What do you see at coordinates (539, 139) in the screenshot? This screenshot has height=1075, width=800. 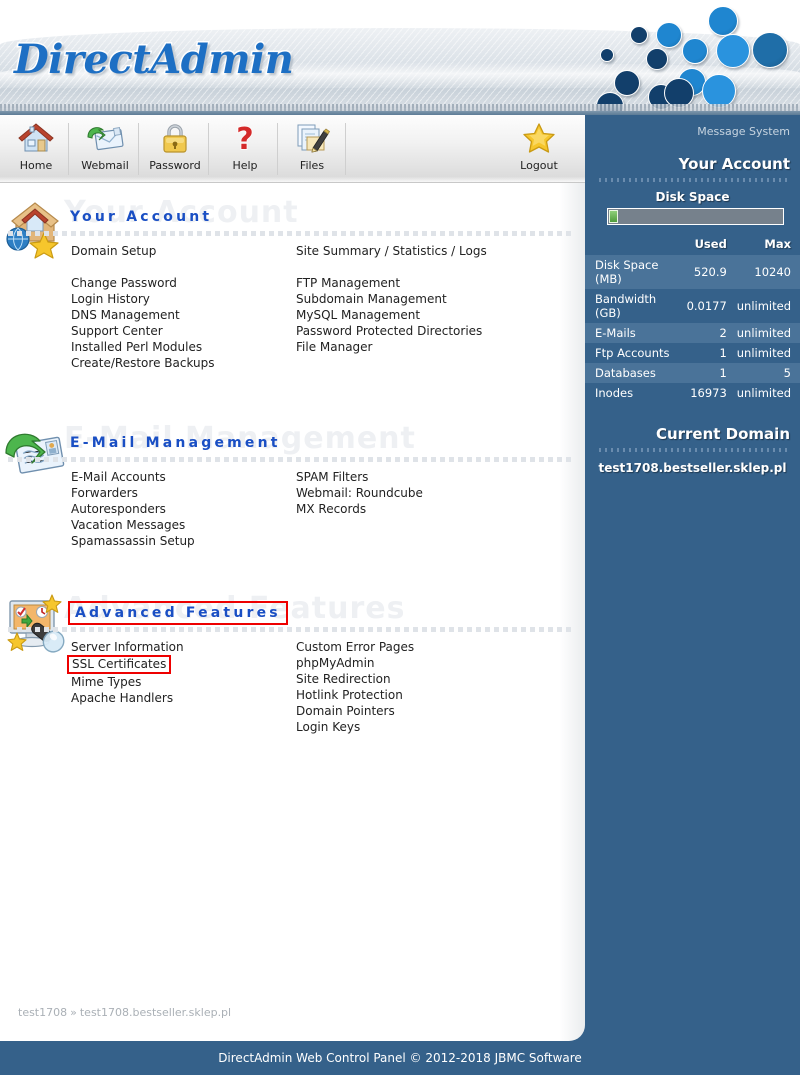 I see `star-icon` at bounding box center [539, 139].